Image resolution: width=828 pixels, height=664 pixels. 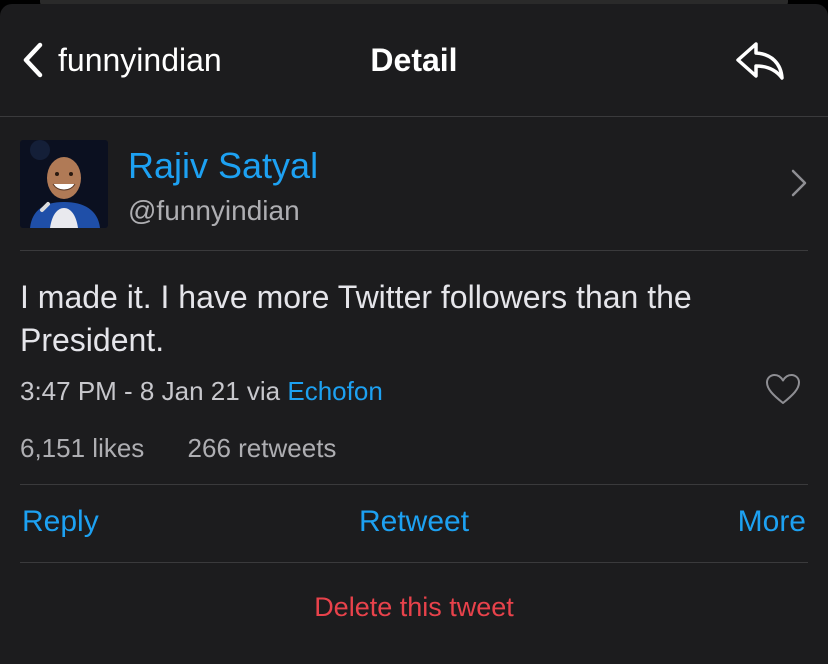 I want to click on avatar, so click(x=64, y=184).